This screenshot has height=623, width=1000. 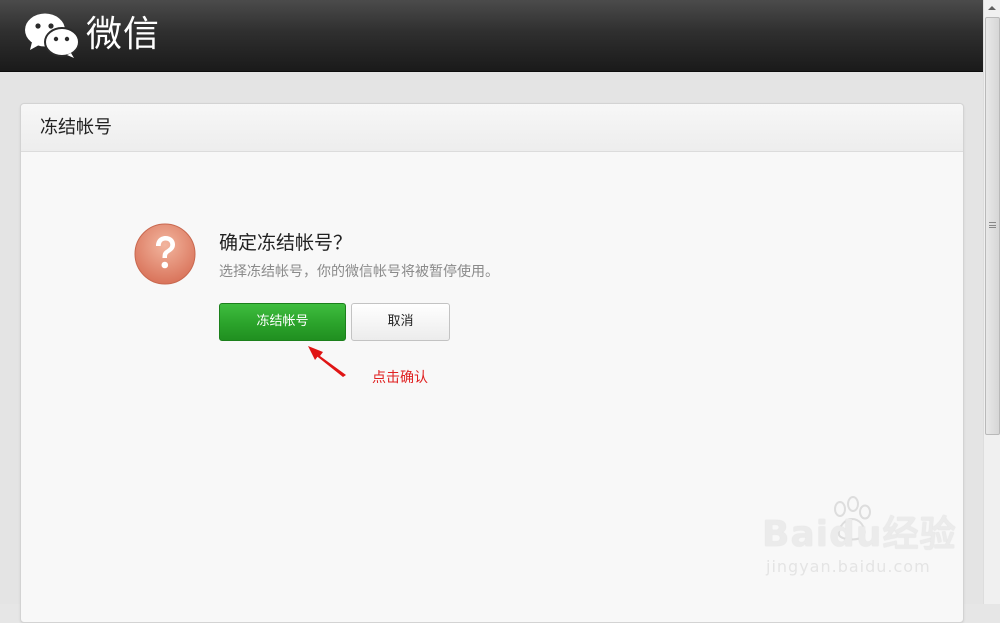 I want to click on vertical-scrollbar, so click(x=991, y=302).